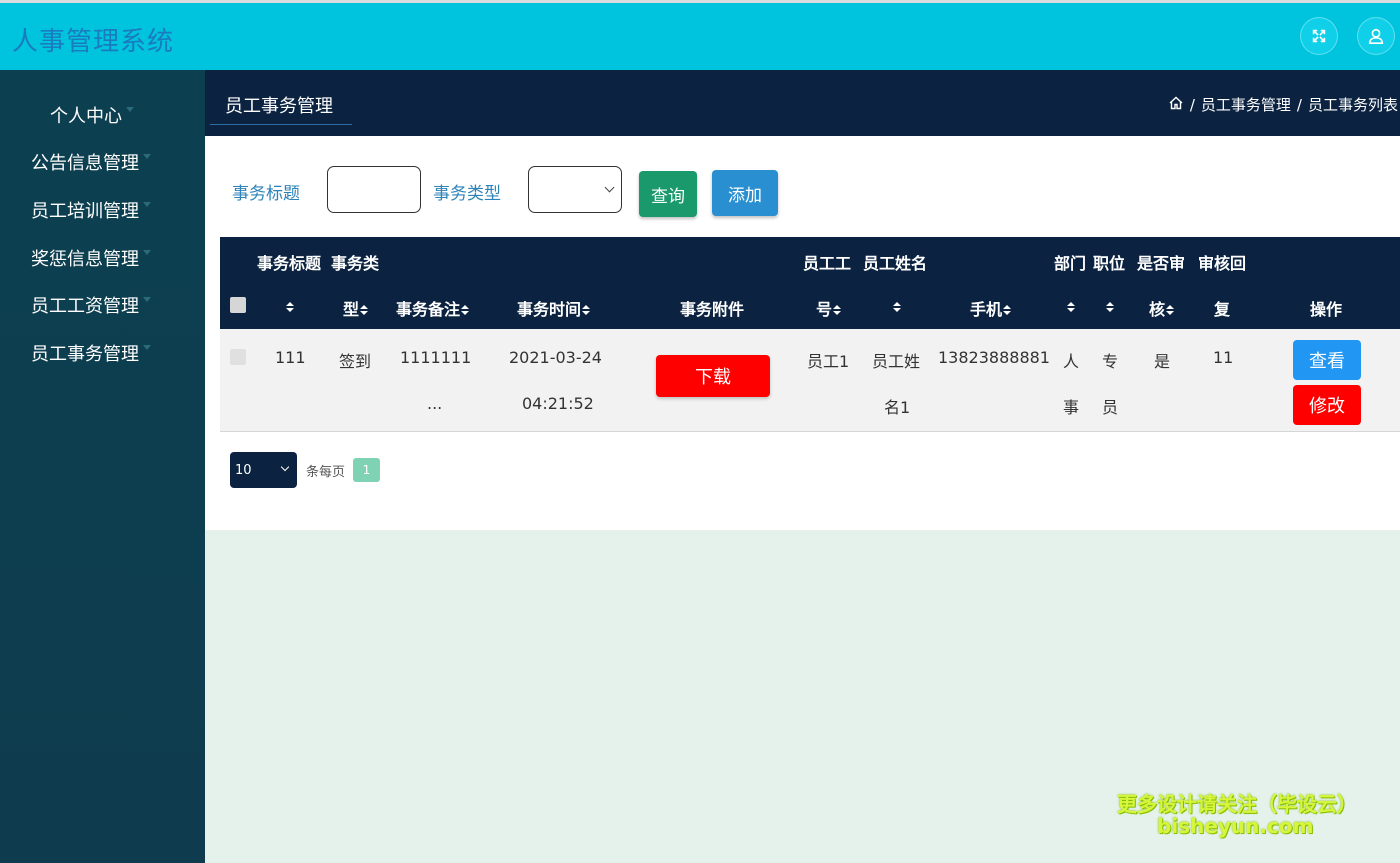  What do you see at coordinates (897, 407) in the screenshot?
I see `cell-empname-l2: 名1` at bounding box center [897, 407].